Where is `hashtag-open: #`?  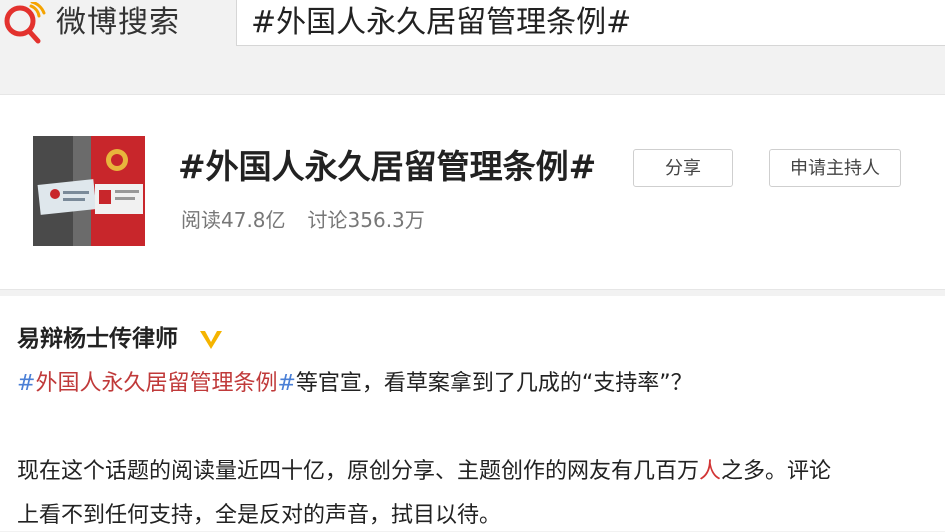
hashtag-open: # is located at coordinates (26, 383).